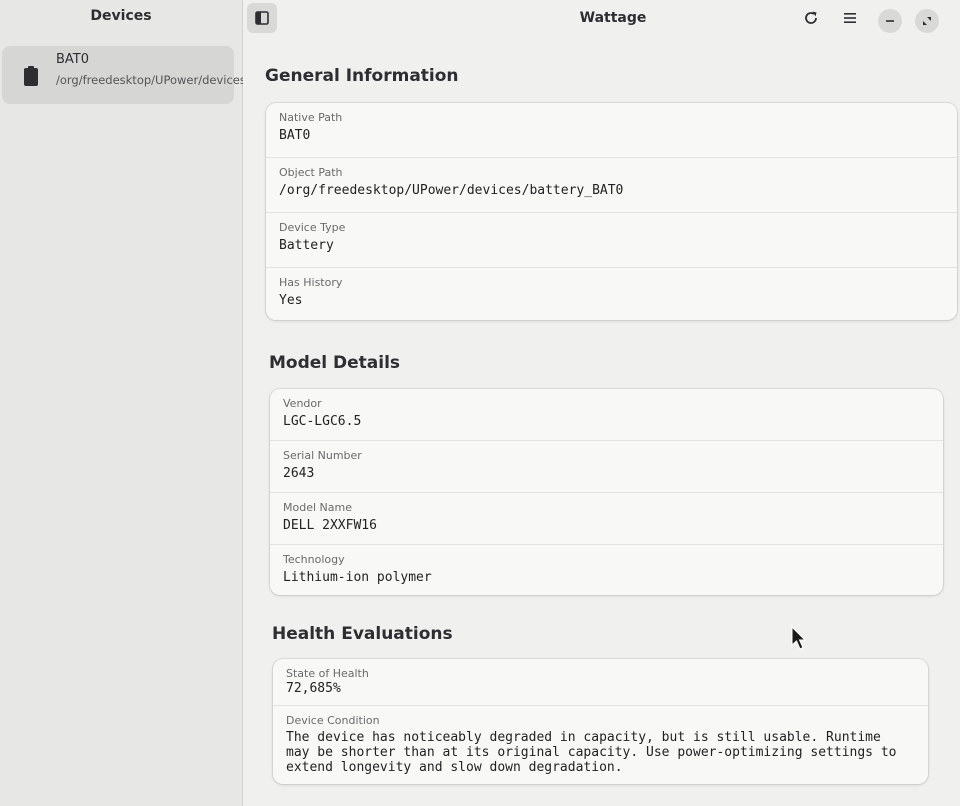  Describe the element at coordinates (317, 507) in the screenshot. I see `row-label: Model Name` at that location.